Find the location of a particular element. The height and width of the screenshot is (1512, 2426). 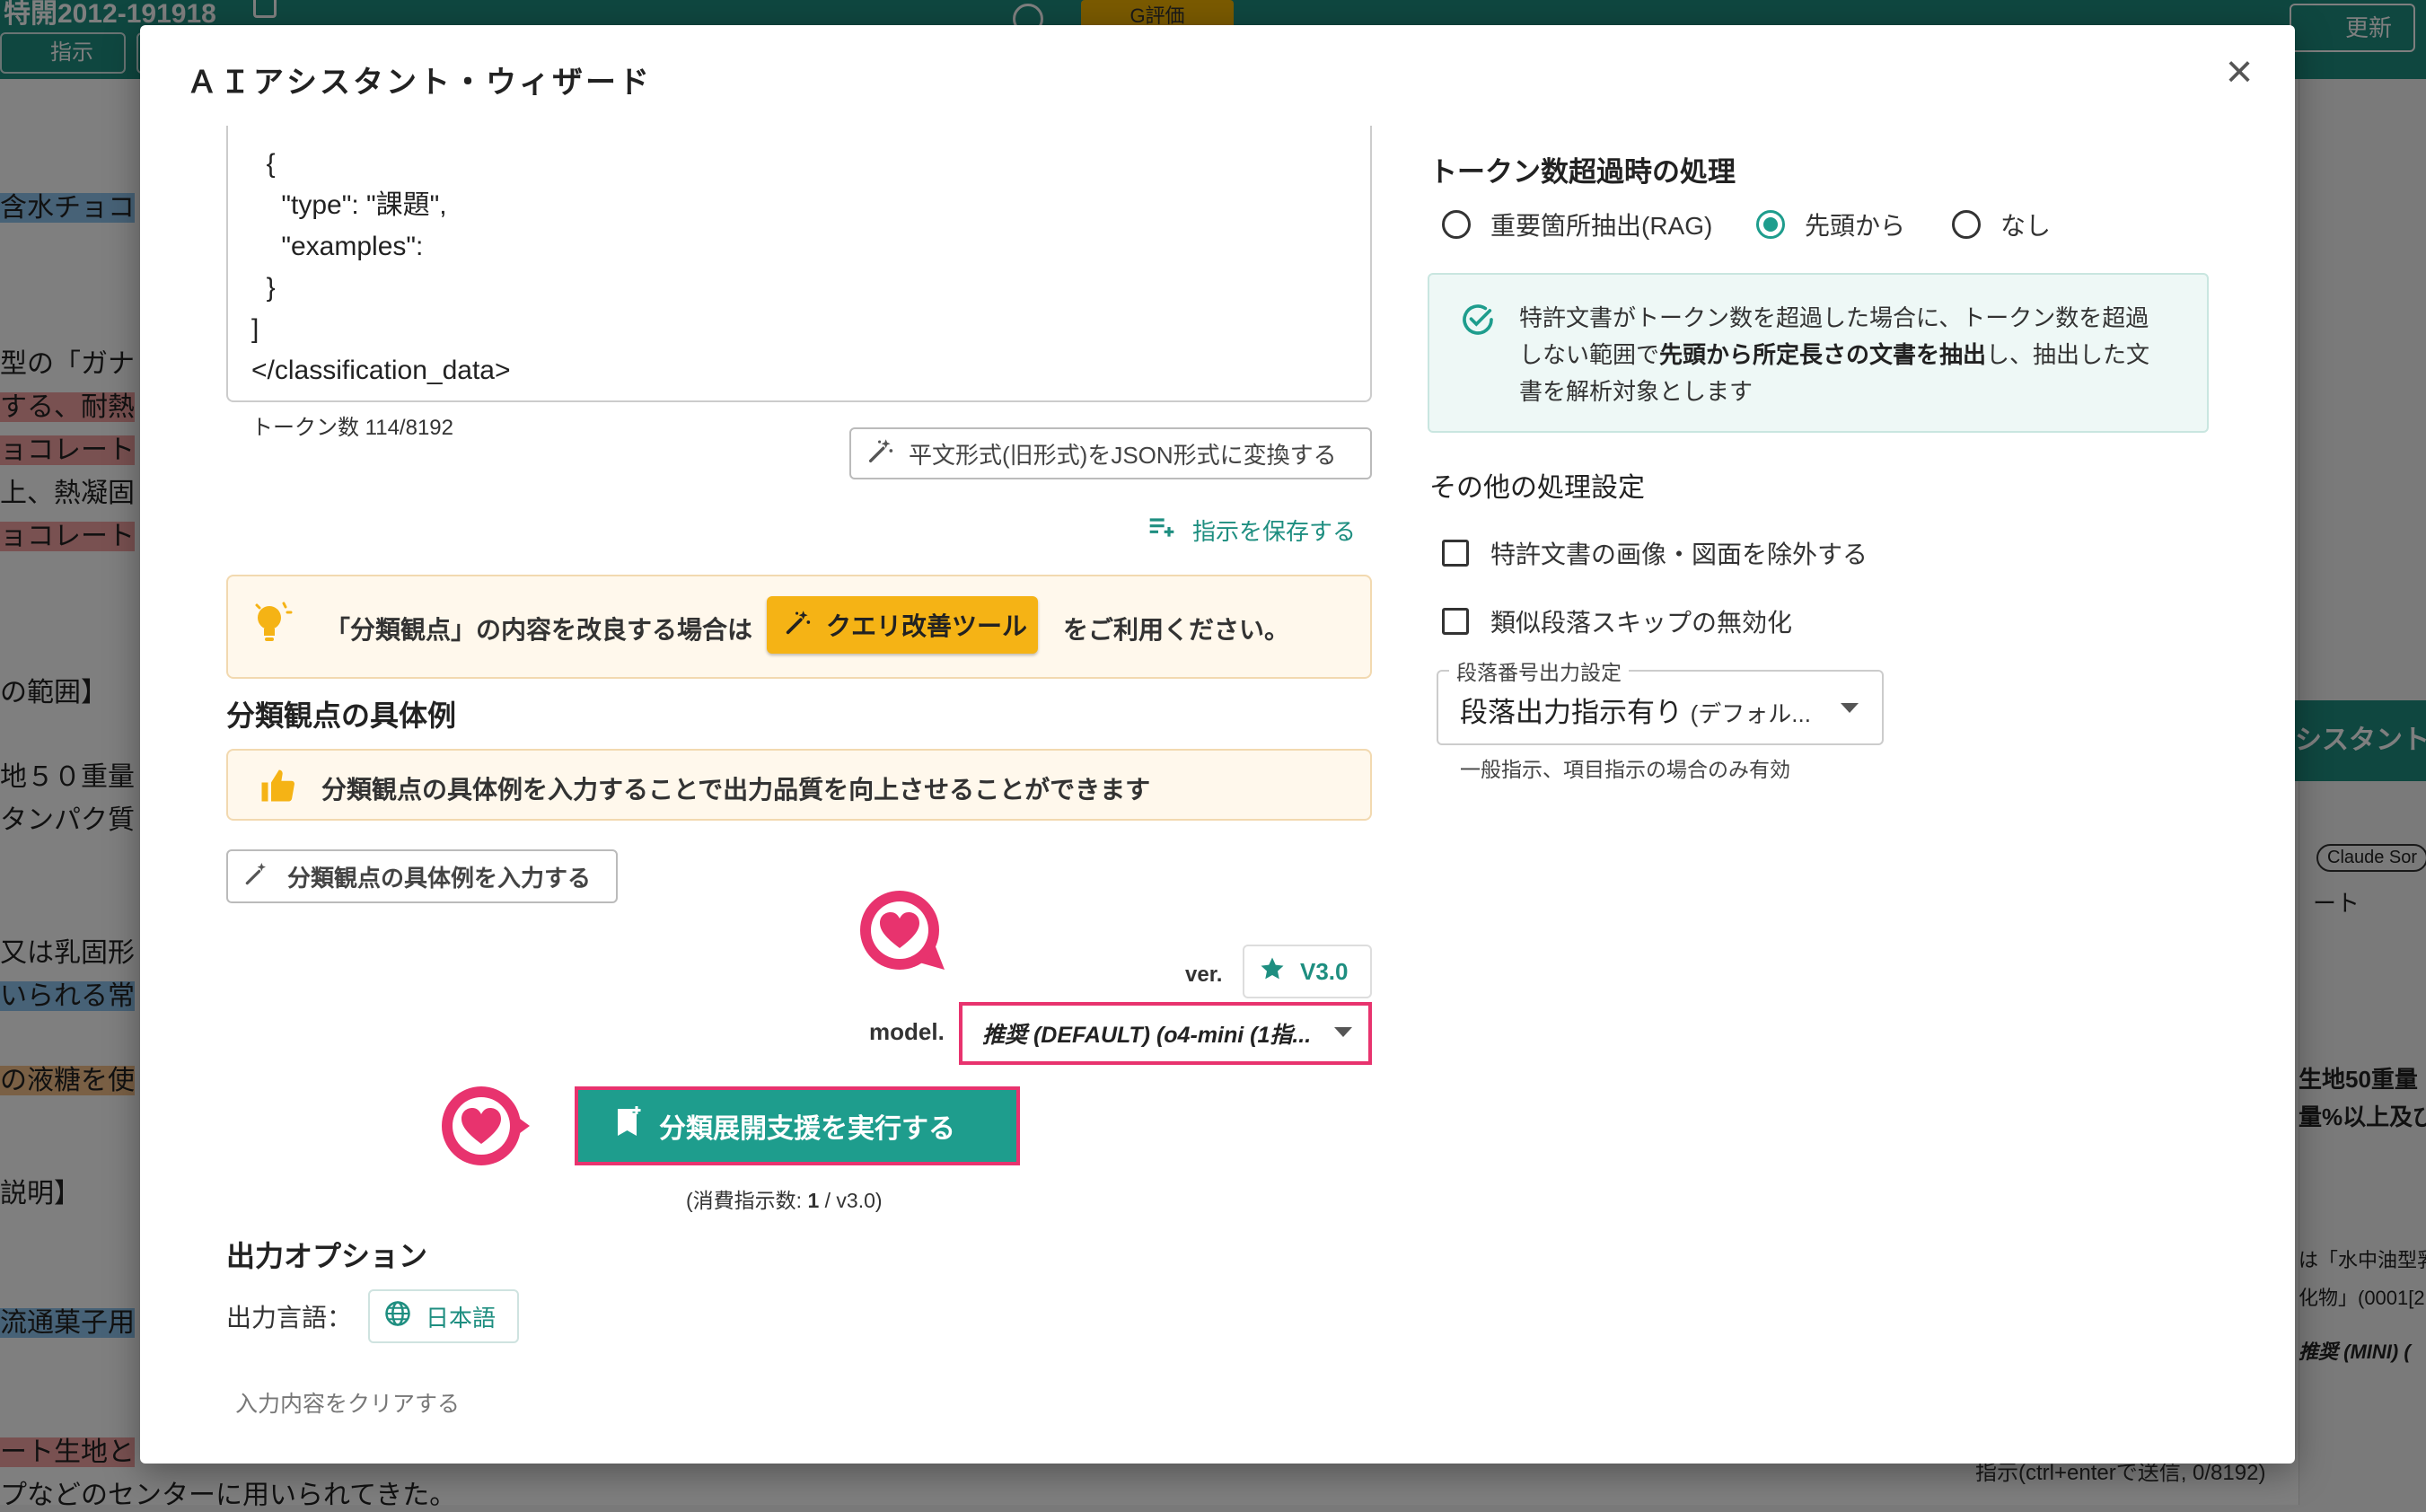

radio-label: なし is located at coordinates (2026, 226).